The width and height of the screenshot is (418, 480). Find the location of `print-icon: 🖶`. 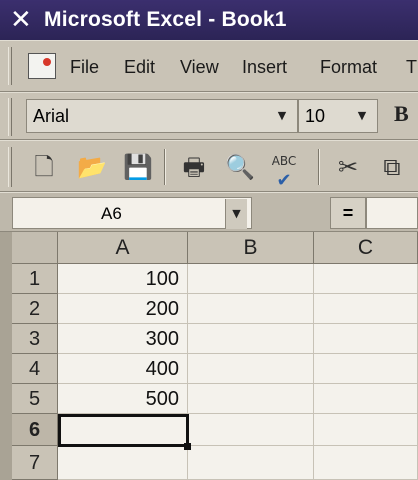

print-icon: 🖶 is located at coordinates (194, 167).